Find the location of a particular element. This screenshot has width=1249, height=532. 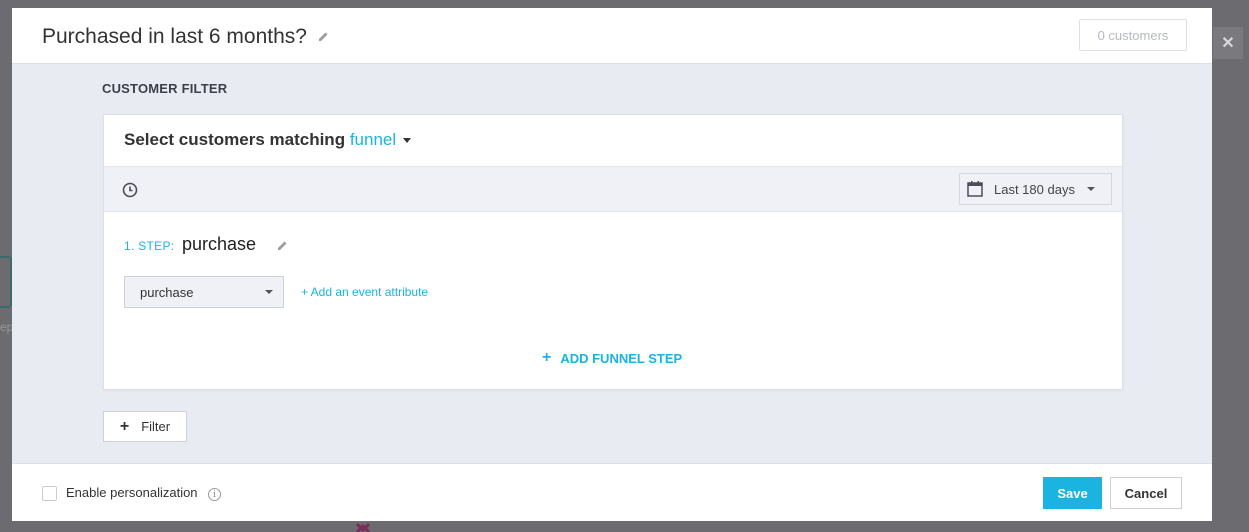

calendar-icon is located at coordinates (975, 189).